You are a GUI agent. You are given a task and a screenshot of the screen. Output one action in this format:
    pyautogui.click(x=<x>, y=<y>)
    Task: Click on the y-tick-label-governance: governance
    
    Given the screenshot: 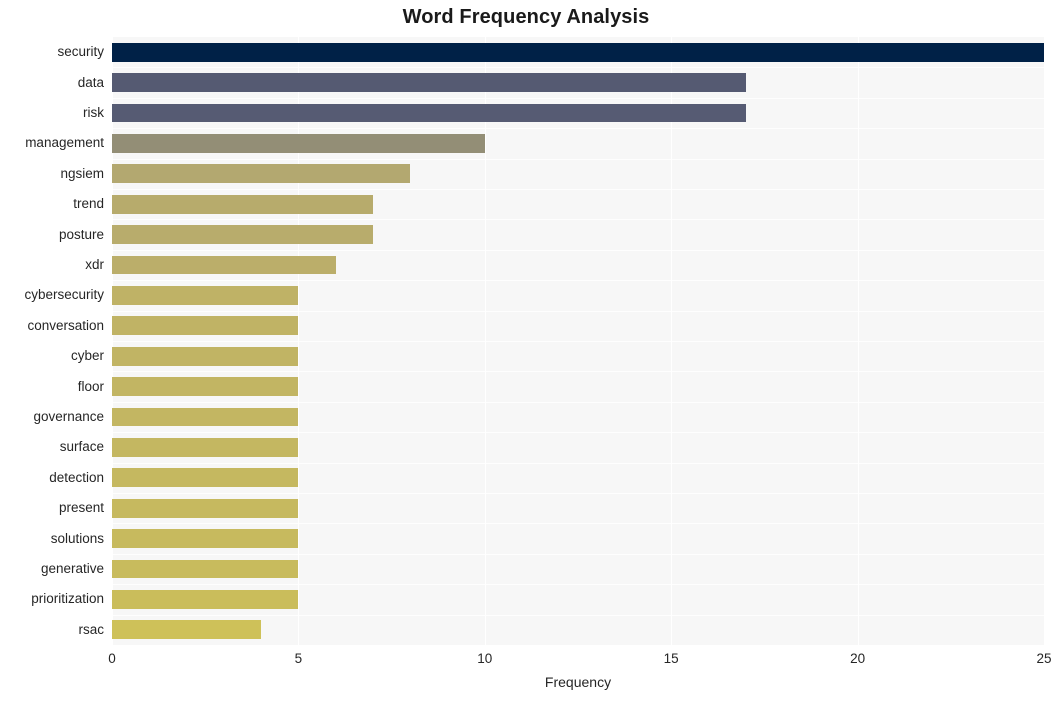 What is the action you would take?
    pyautogui.click(x=68, y=416)
    